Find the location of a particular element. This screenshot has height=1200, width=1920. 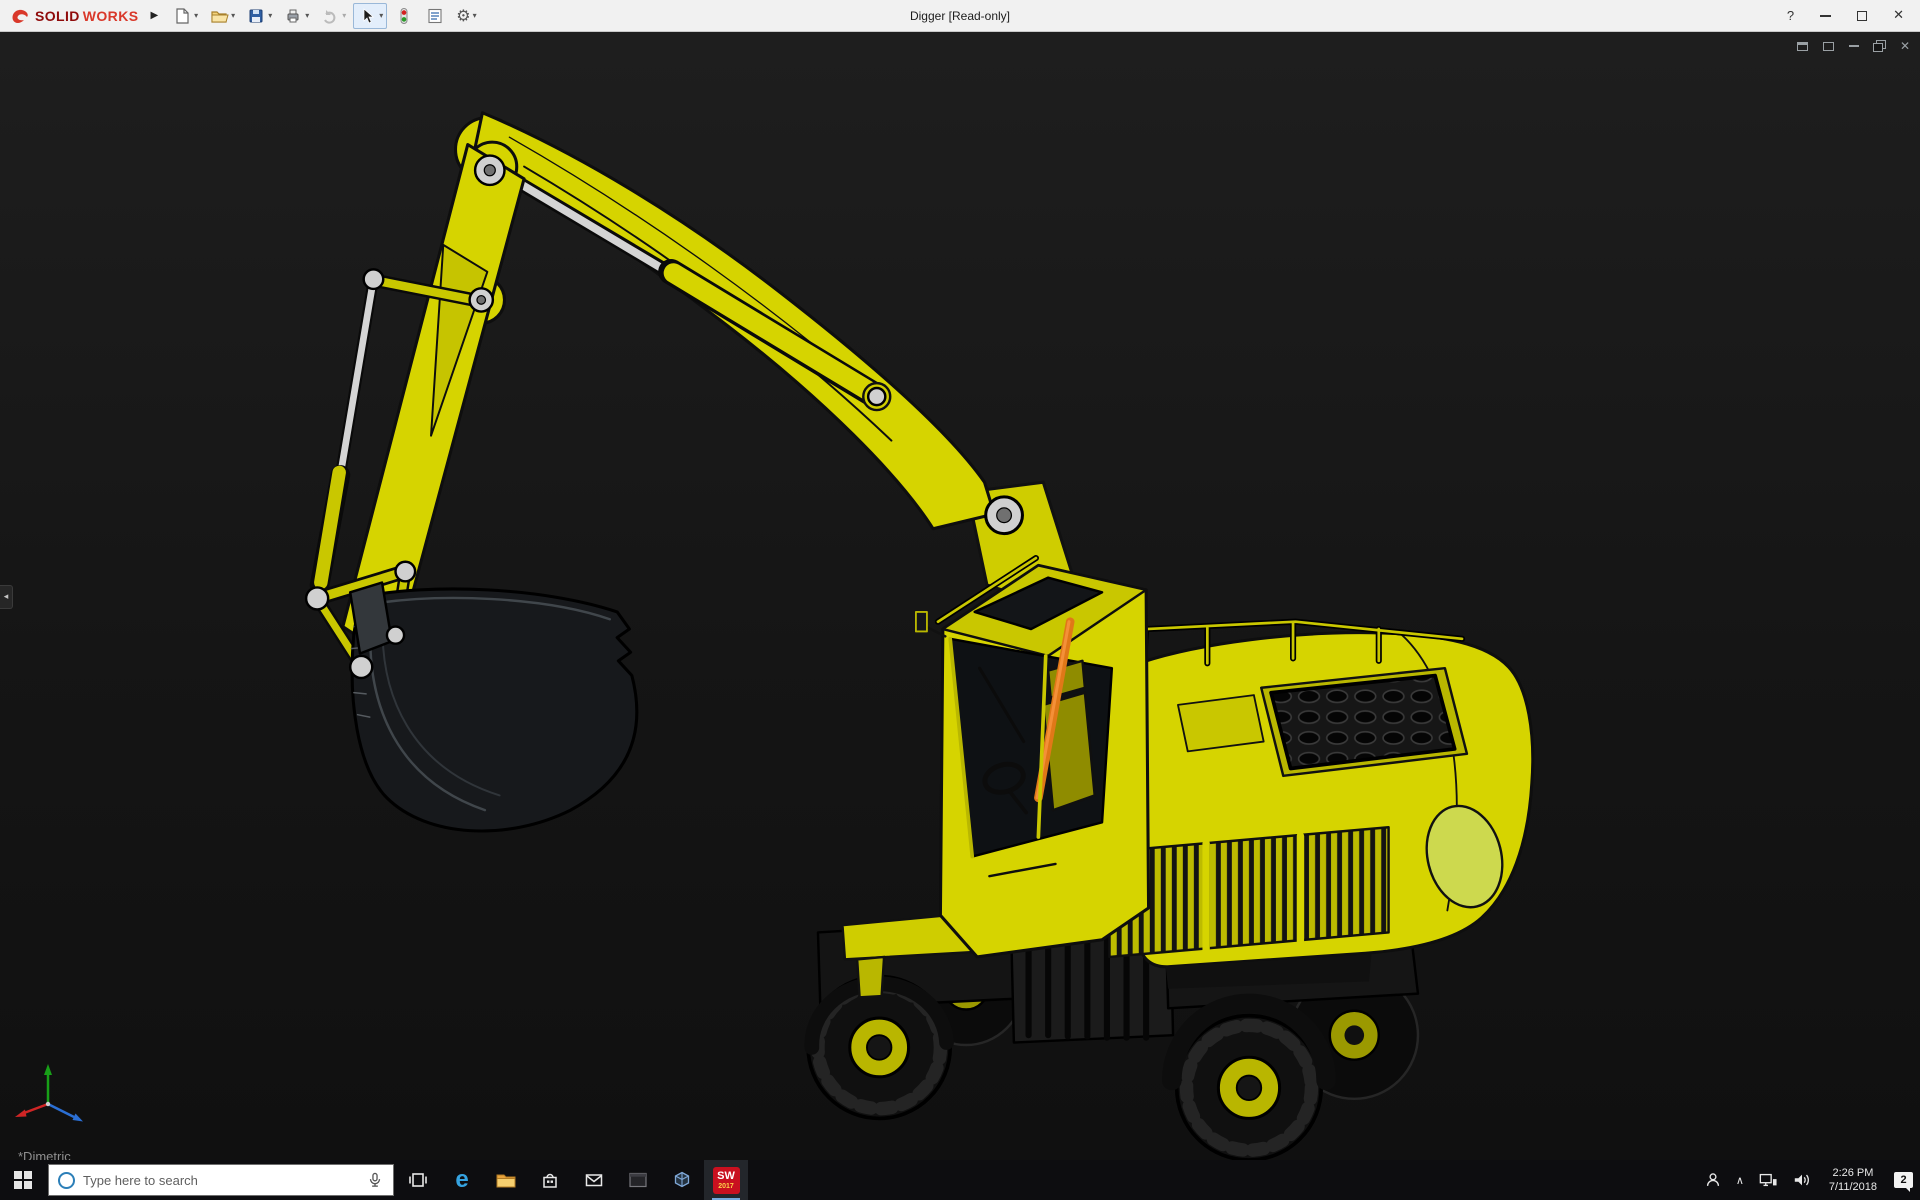

speaker-icon is located at coordinates (1801, 1180).